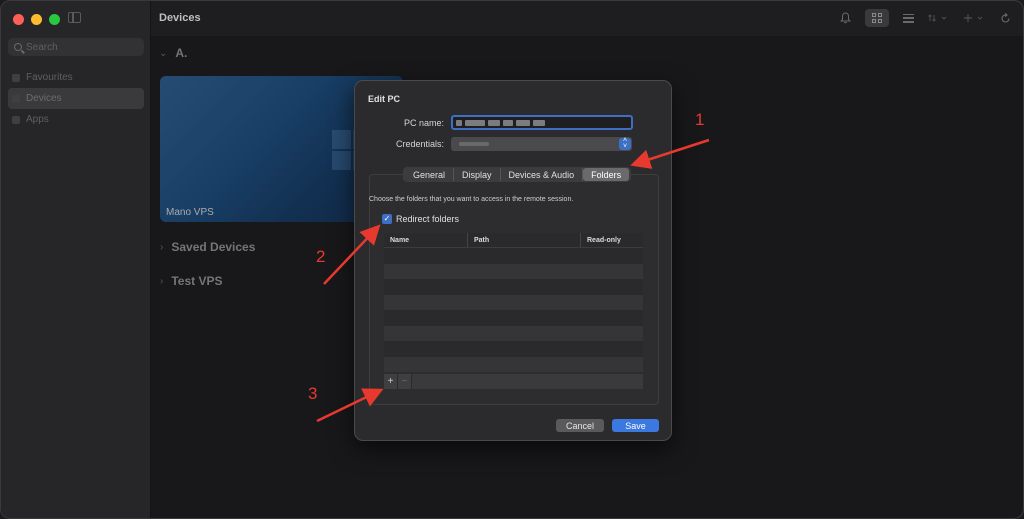 This screenshot has width=1024, height=519. I want to click on column-header-path: Path, so click(524, 240).